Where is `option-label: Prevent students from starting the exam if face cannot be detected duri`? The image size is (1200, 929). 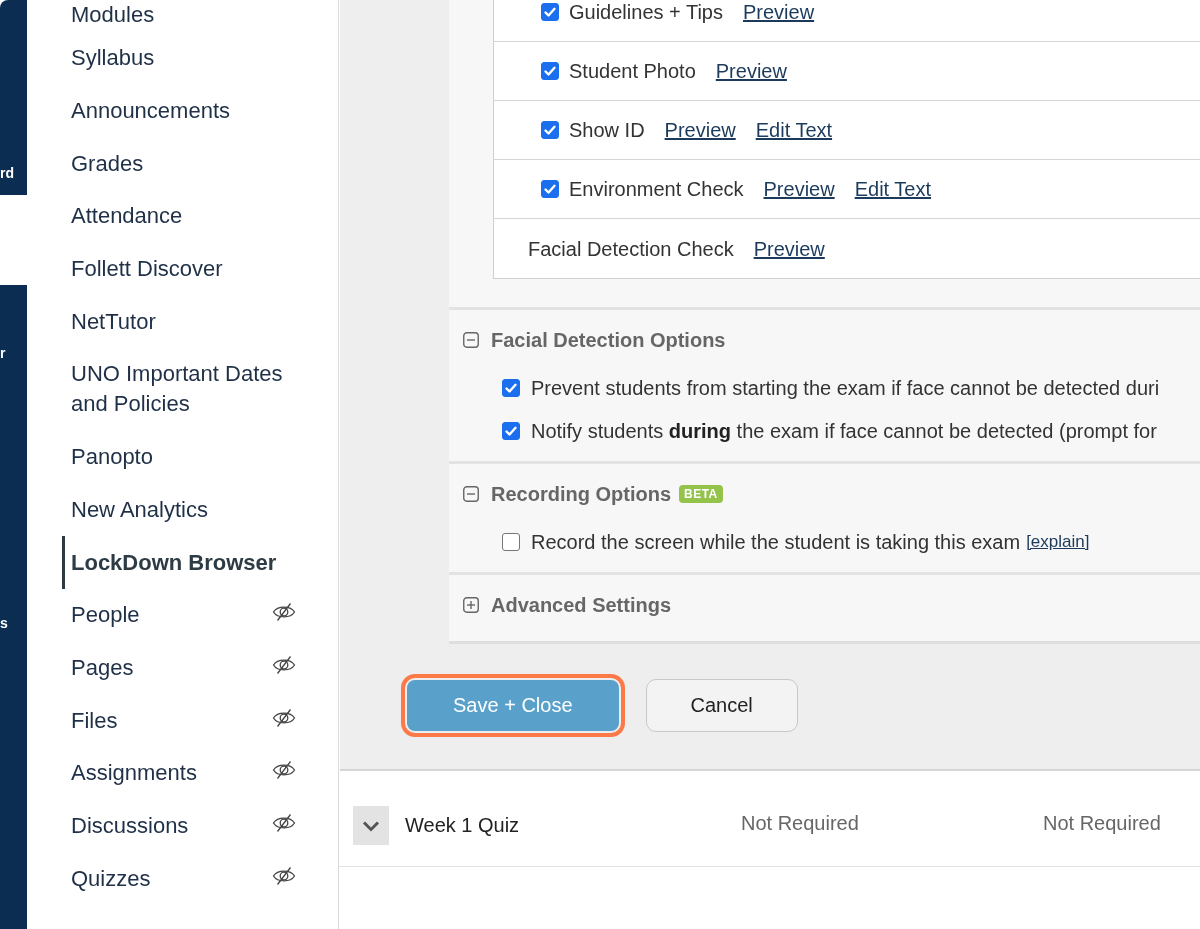
option-label: Prevent students from starting the exam if face cannot be detected duri is located at coordinates (845, 388).